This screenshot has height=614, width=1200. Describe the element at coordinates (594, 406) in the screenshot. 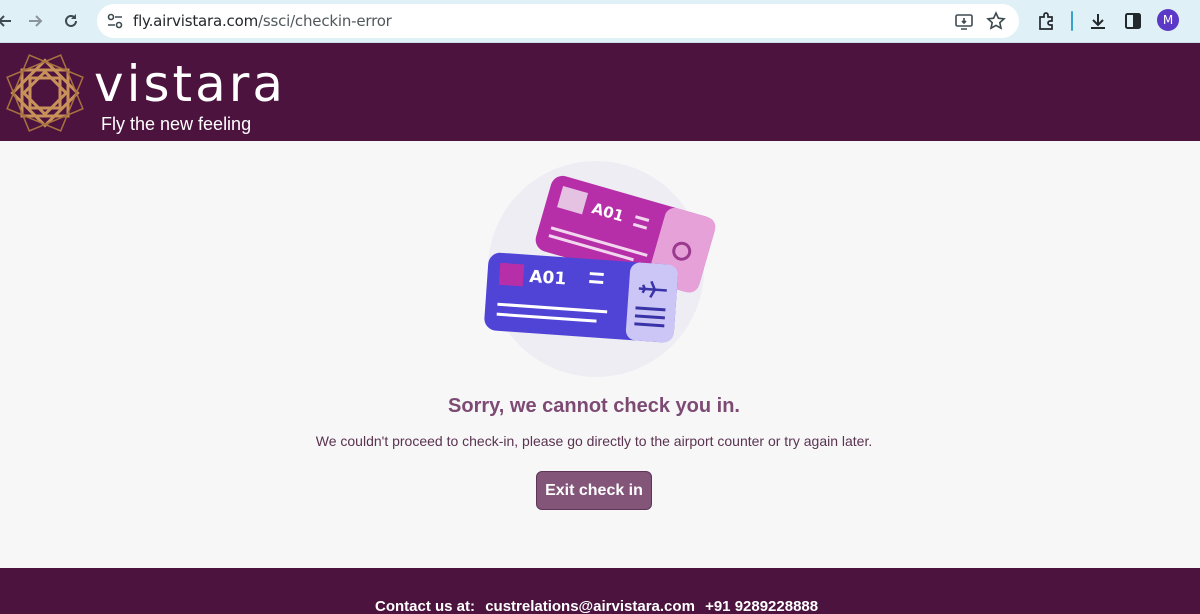

I see `error-title: Sorry, we cannot check you in.` at that location.